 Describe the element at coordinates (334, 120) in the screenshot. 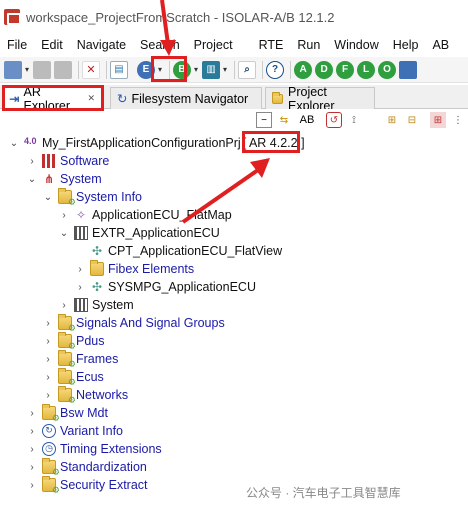

I see `refresh-icon: ↺` at that location.